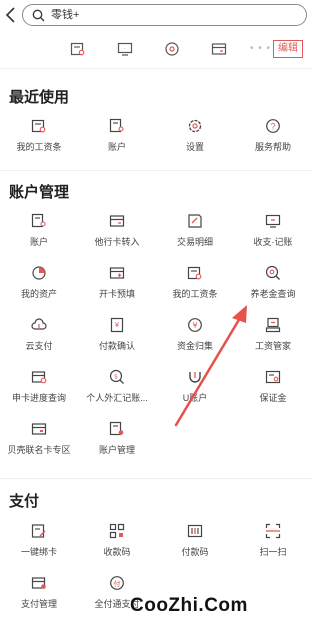 Image resolution: width=320 pixels, height=636 pixels. What do you see at coordinates (38, 294) in the screenshot?
I see `grid-item-label: 我的资产` at bounding box center [38, 294].